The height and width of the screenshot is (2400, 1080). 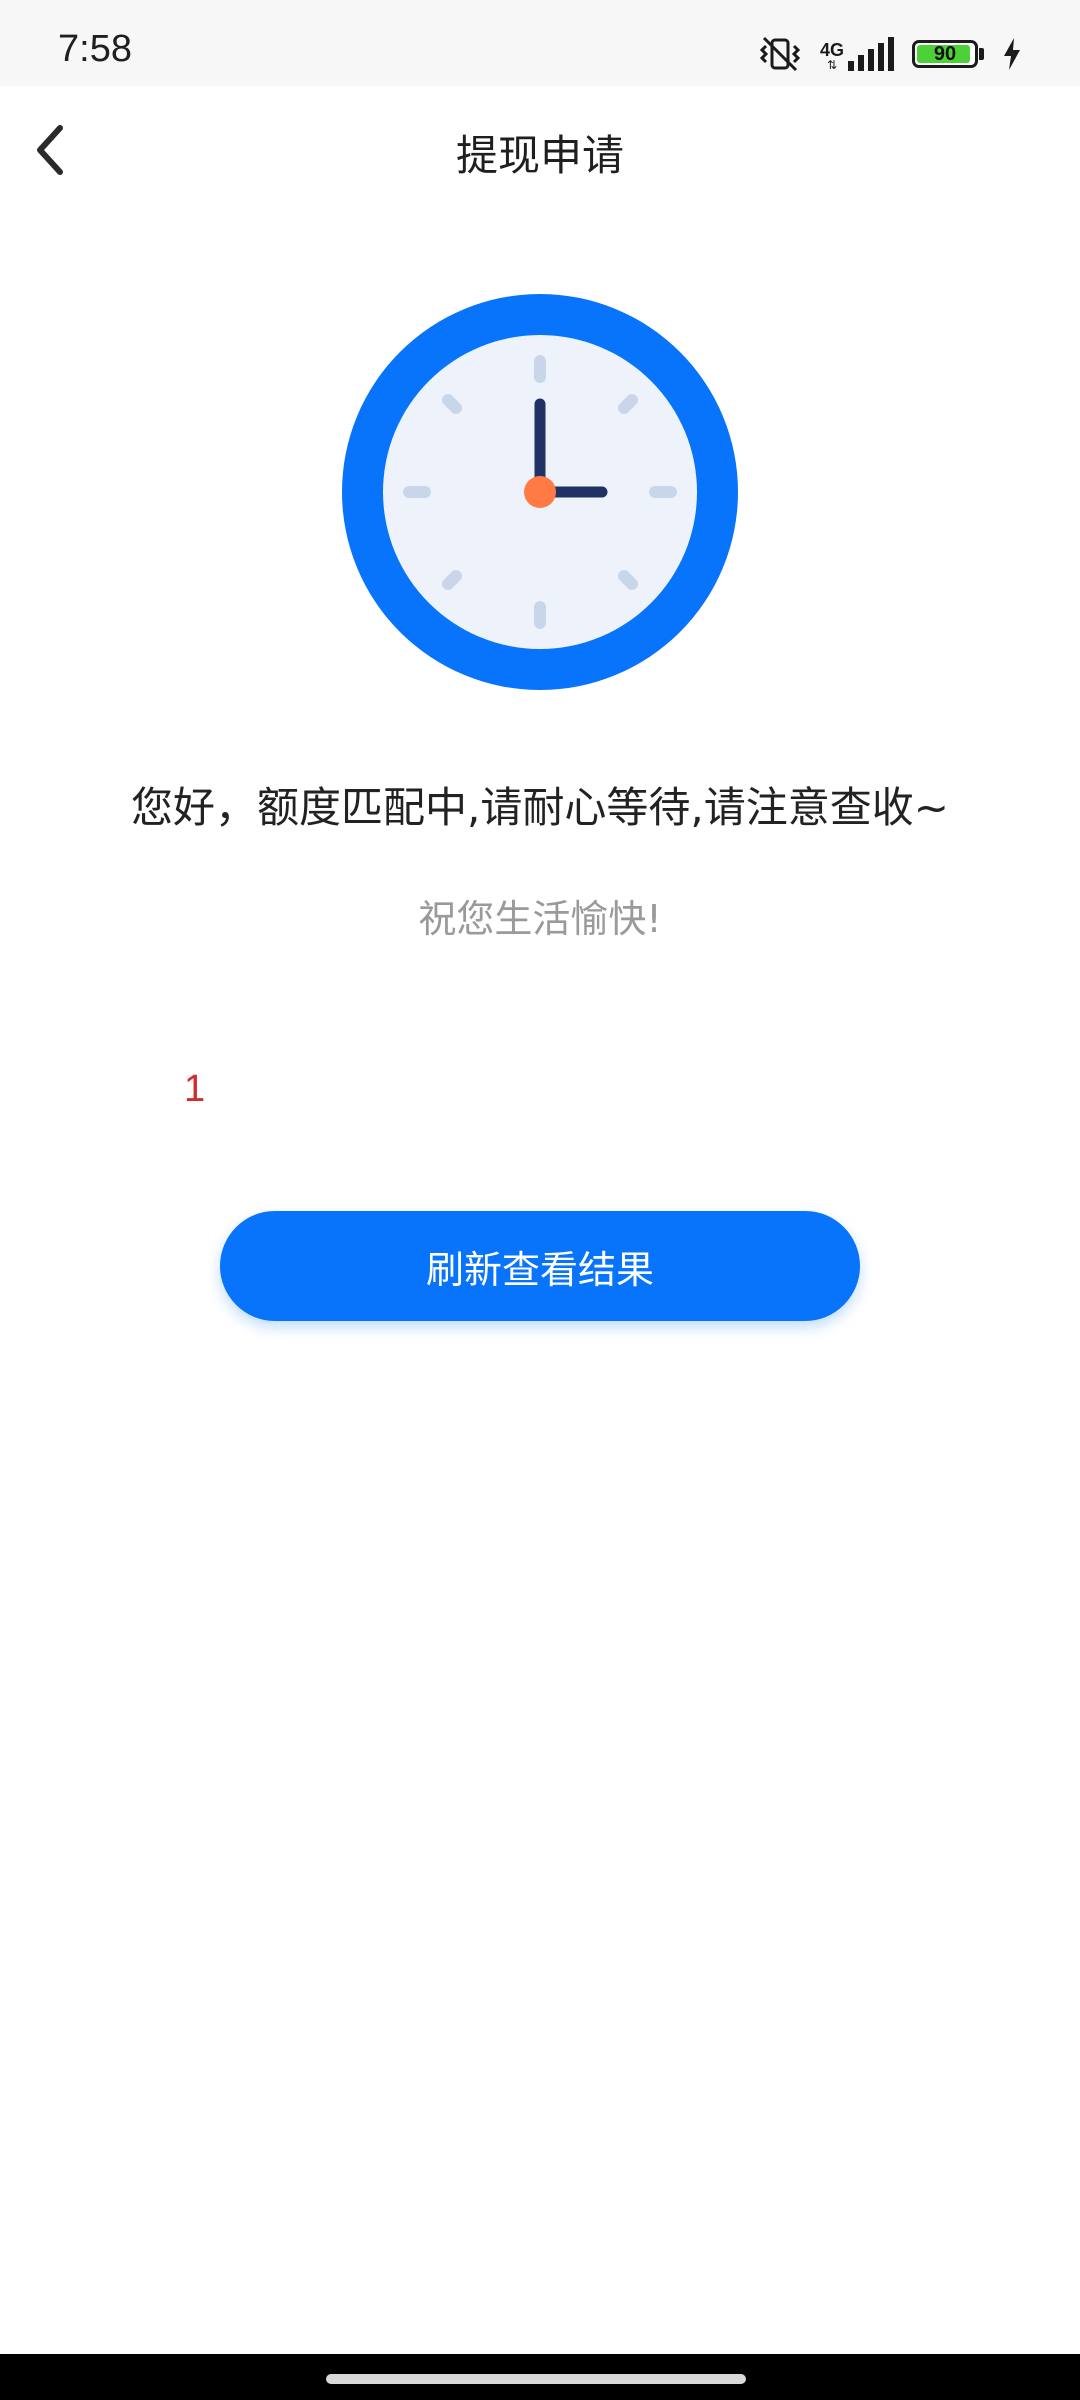 I want to click on gesture-bar, so click(x=540, y=2377).